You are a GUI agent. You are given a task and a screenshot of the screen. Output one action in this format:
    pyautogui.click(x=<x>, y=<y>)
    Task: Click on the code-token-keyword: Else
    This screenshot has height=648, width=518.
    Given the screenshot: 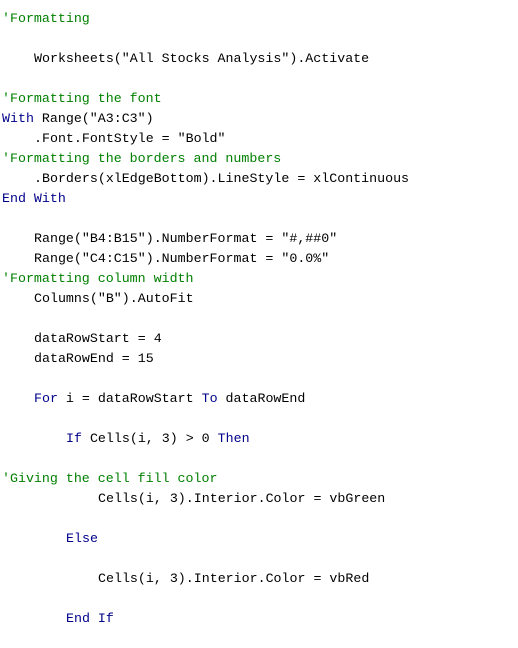 What is the action you would take?
    pyautogui.click(x=82, y=538)
    